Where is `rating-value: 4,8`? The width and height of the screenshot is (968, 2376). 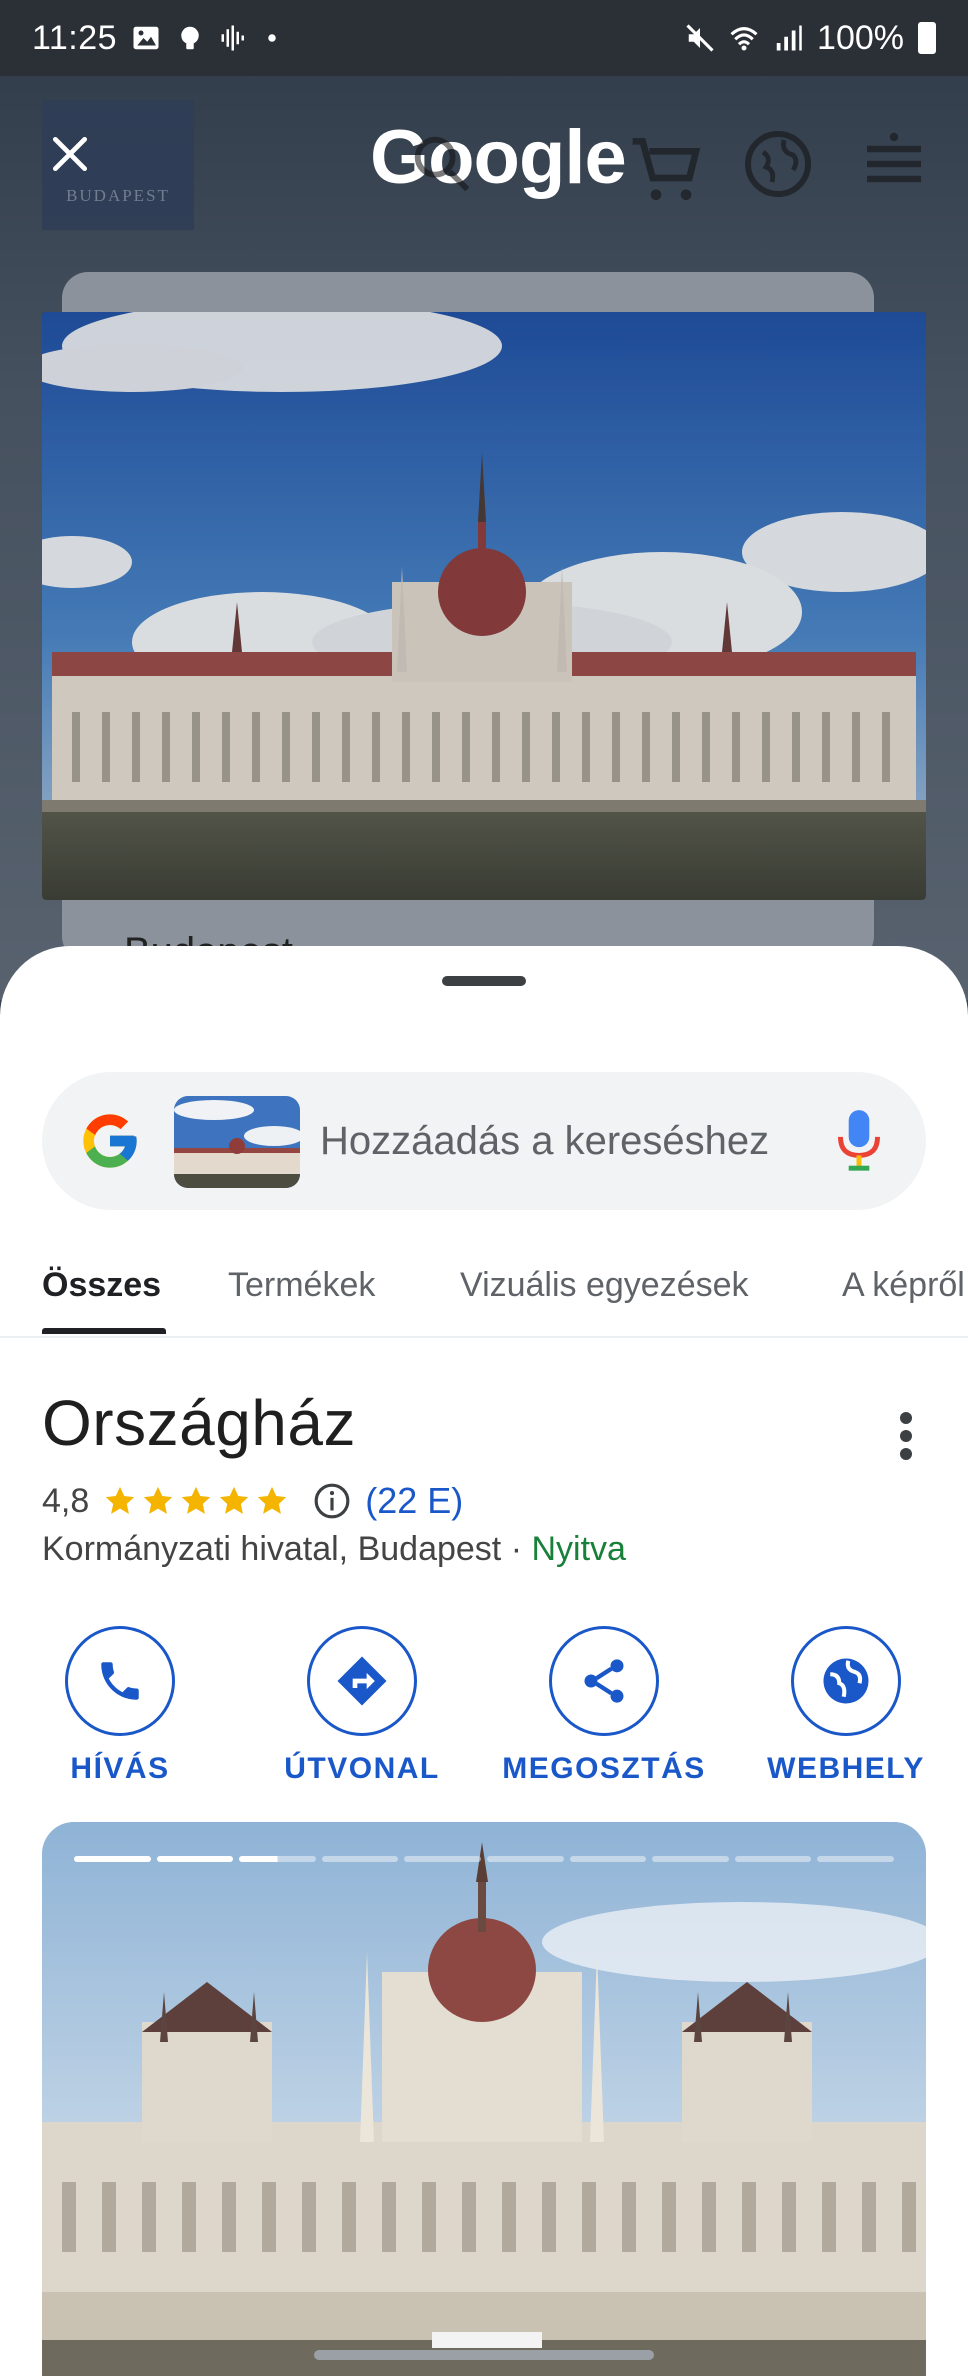 rating-value: 4,8 is located at coordinates (66, 1500).